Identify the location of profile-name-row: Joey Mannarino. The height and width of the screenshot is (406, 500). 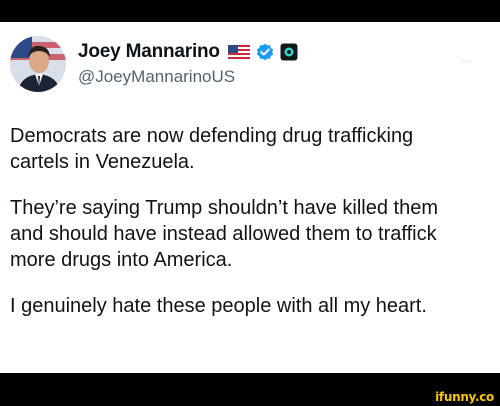
(188, 52).